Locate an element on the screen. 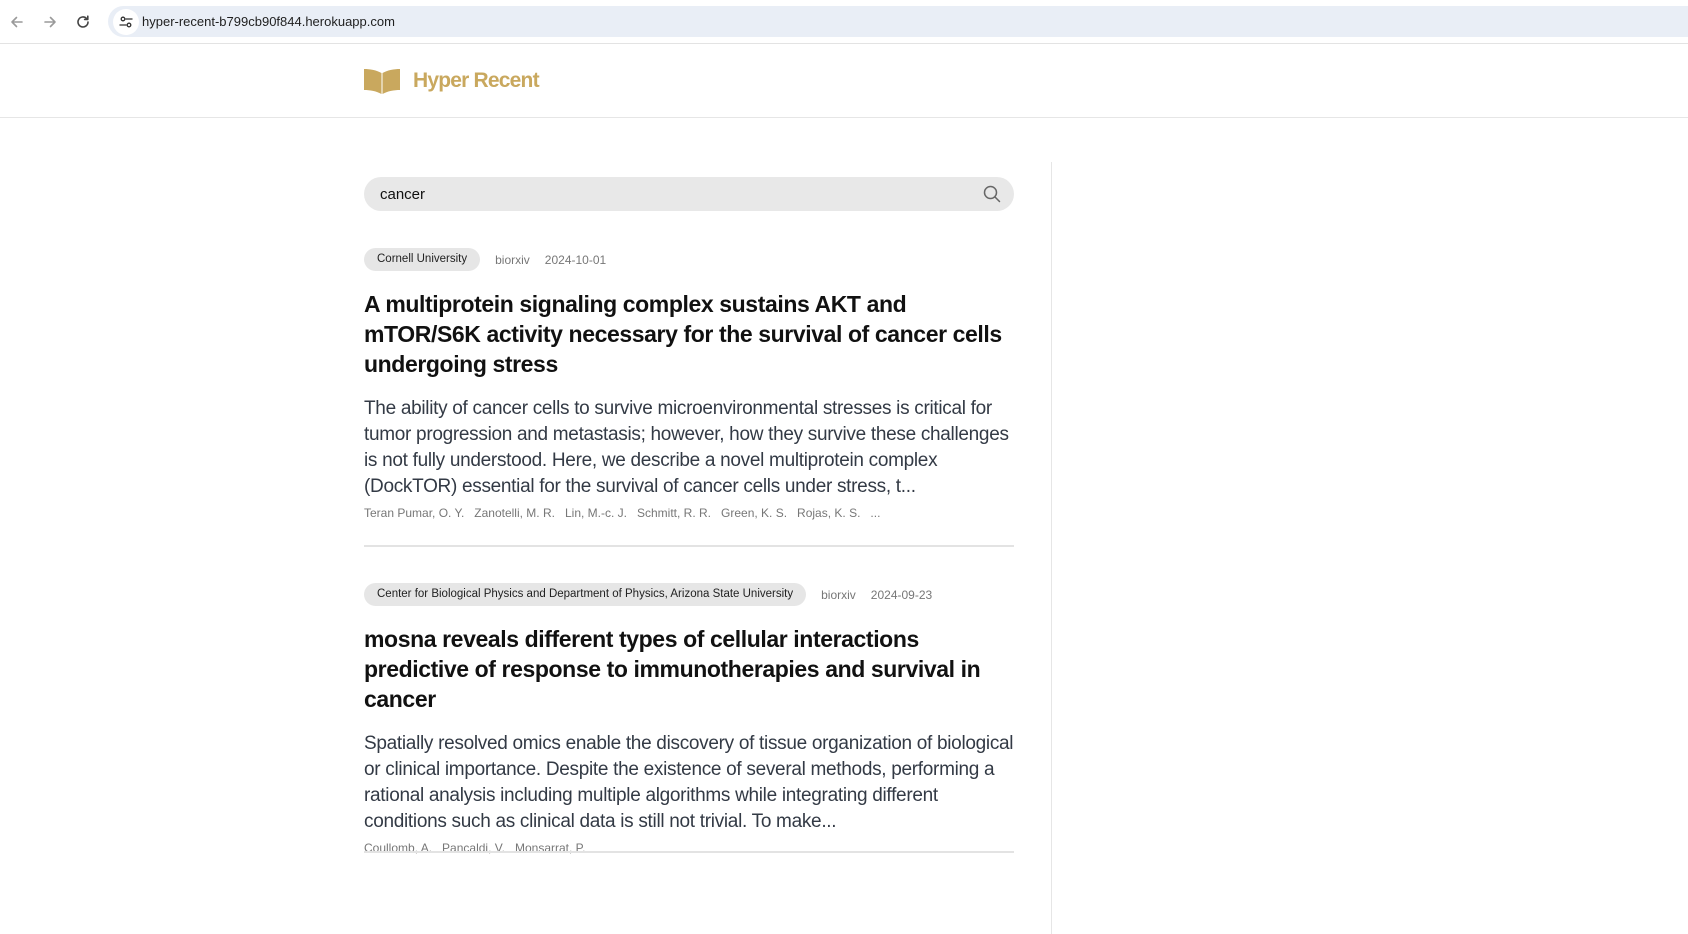  author-name: Teran Pumar, O. Y. is located at coordinates (414, 513).